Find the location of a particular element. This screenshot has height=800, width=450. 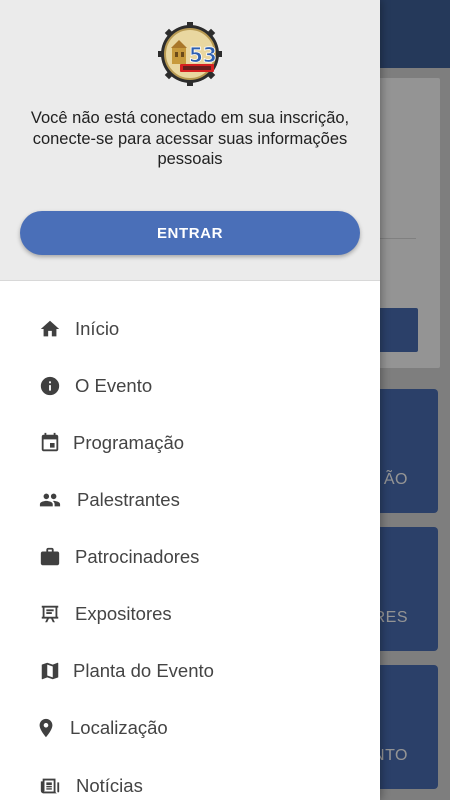

menu-item-label: Expositores is located at coordinates (123, 613).